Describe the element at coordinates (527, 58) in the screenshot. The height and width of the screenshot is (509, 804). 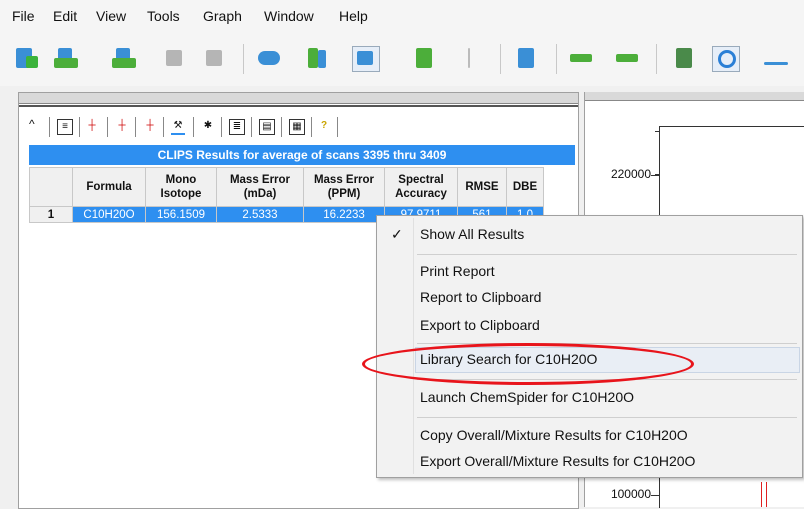
I see `chart-icon` at that location.